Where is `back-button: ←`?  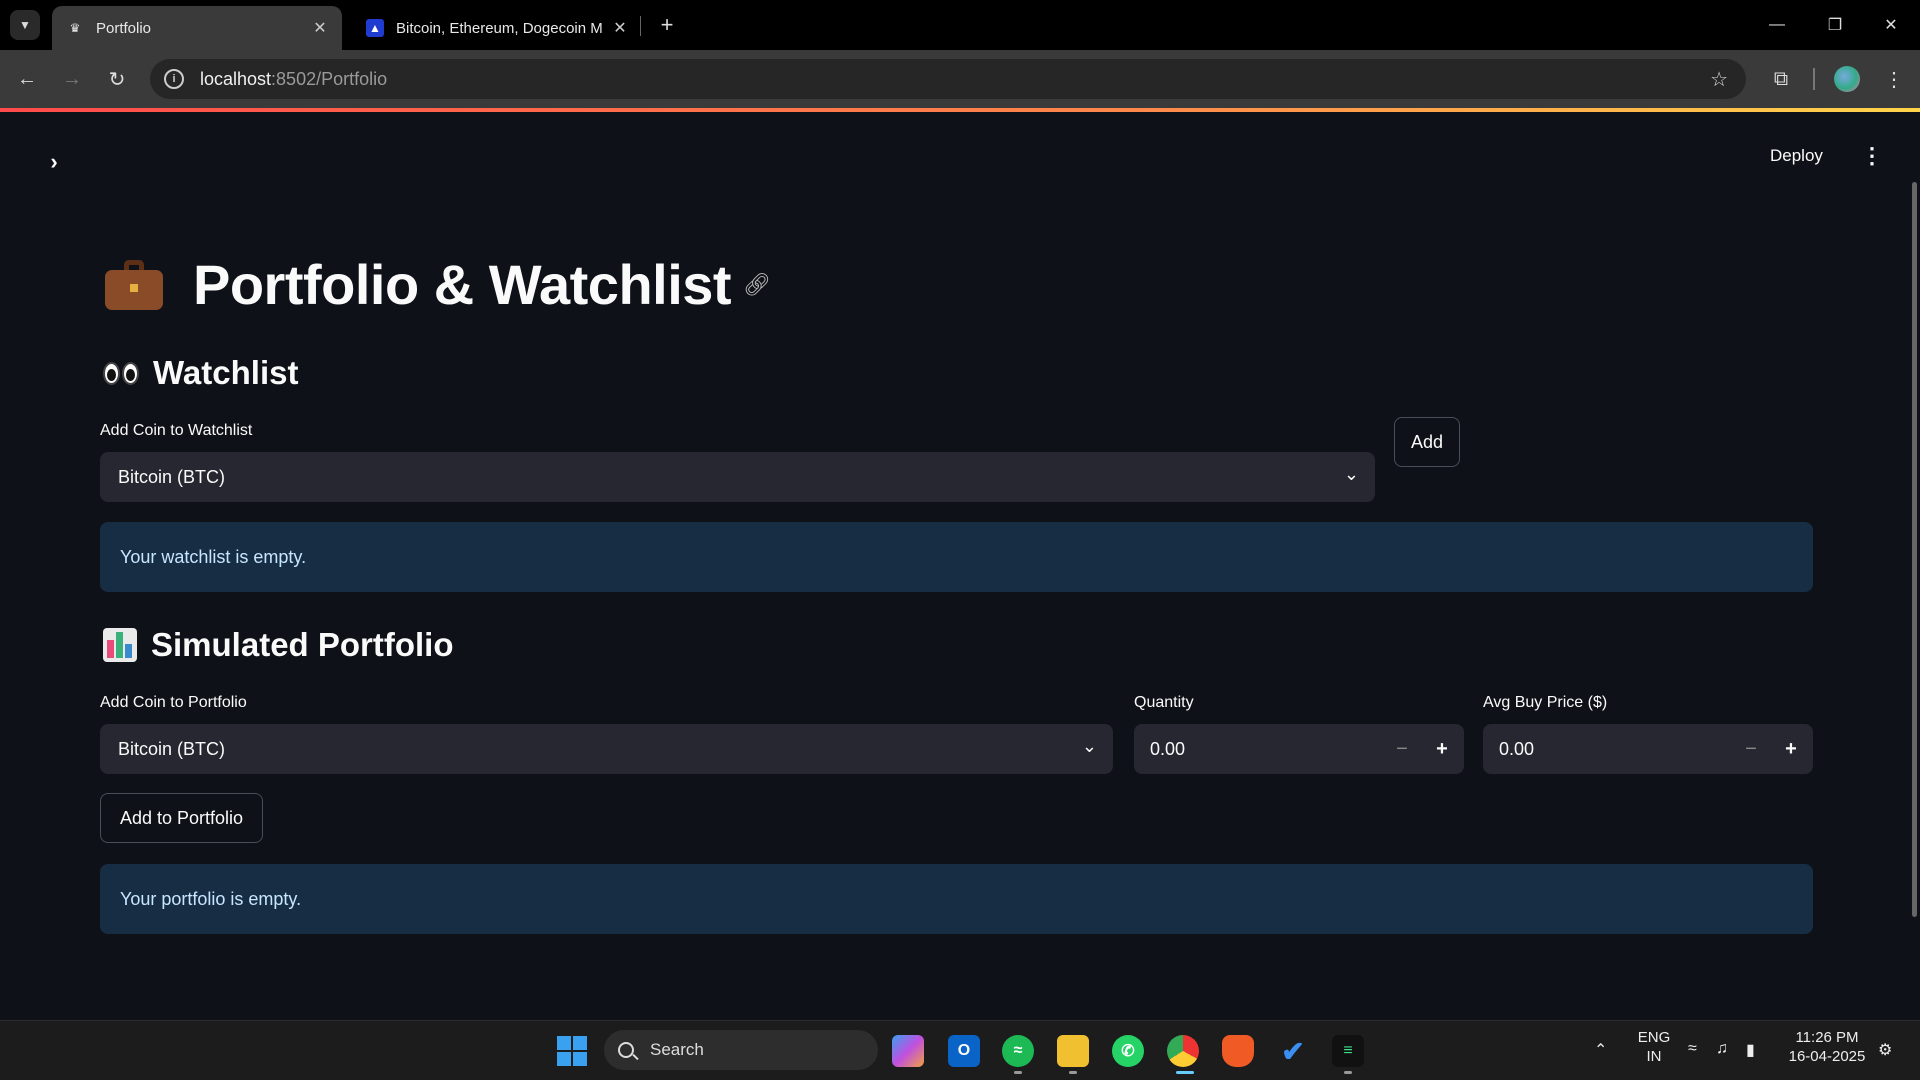 back-button: ← is located at coordinates (27, 79).